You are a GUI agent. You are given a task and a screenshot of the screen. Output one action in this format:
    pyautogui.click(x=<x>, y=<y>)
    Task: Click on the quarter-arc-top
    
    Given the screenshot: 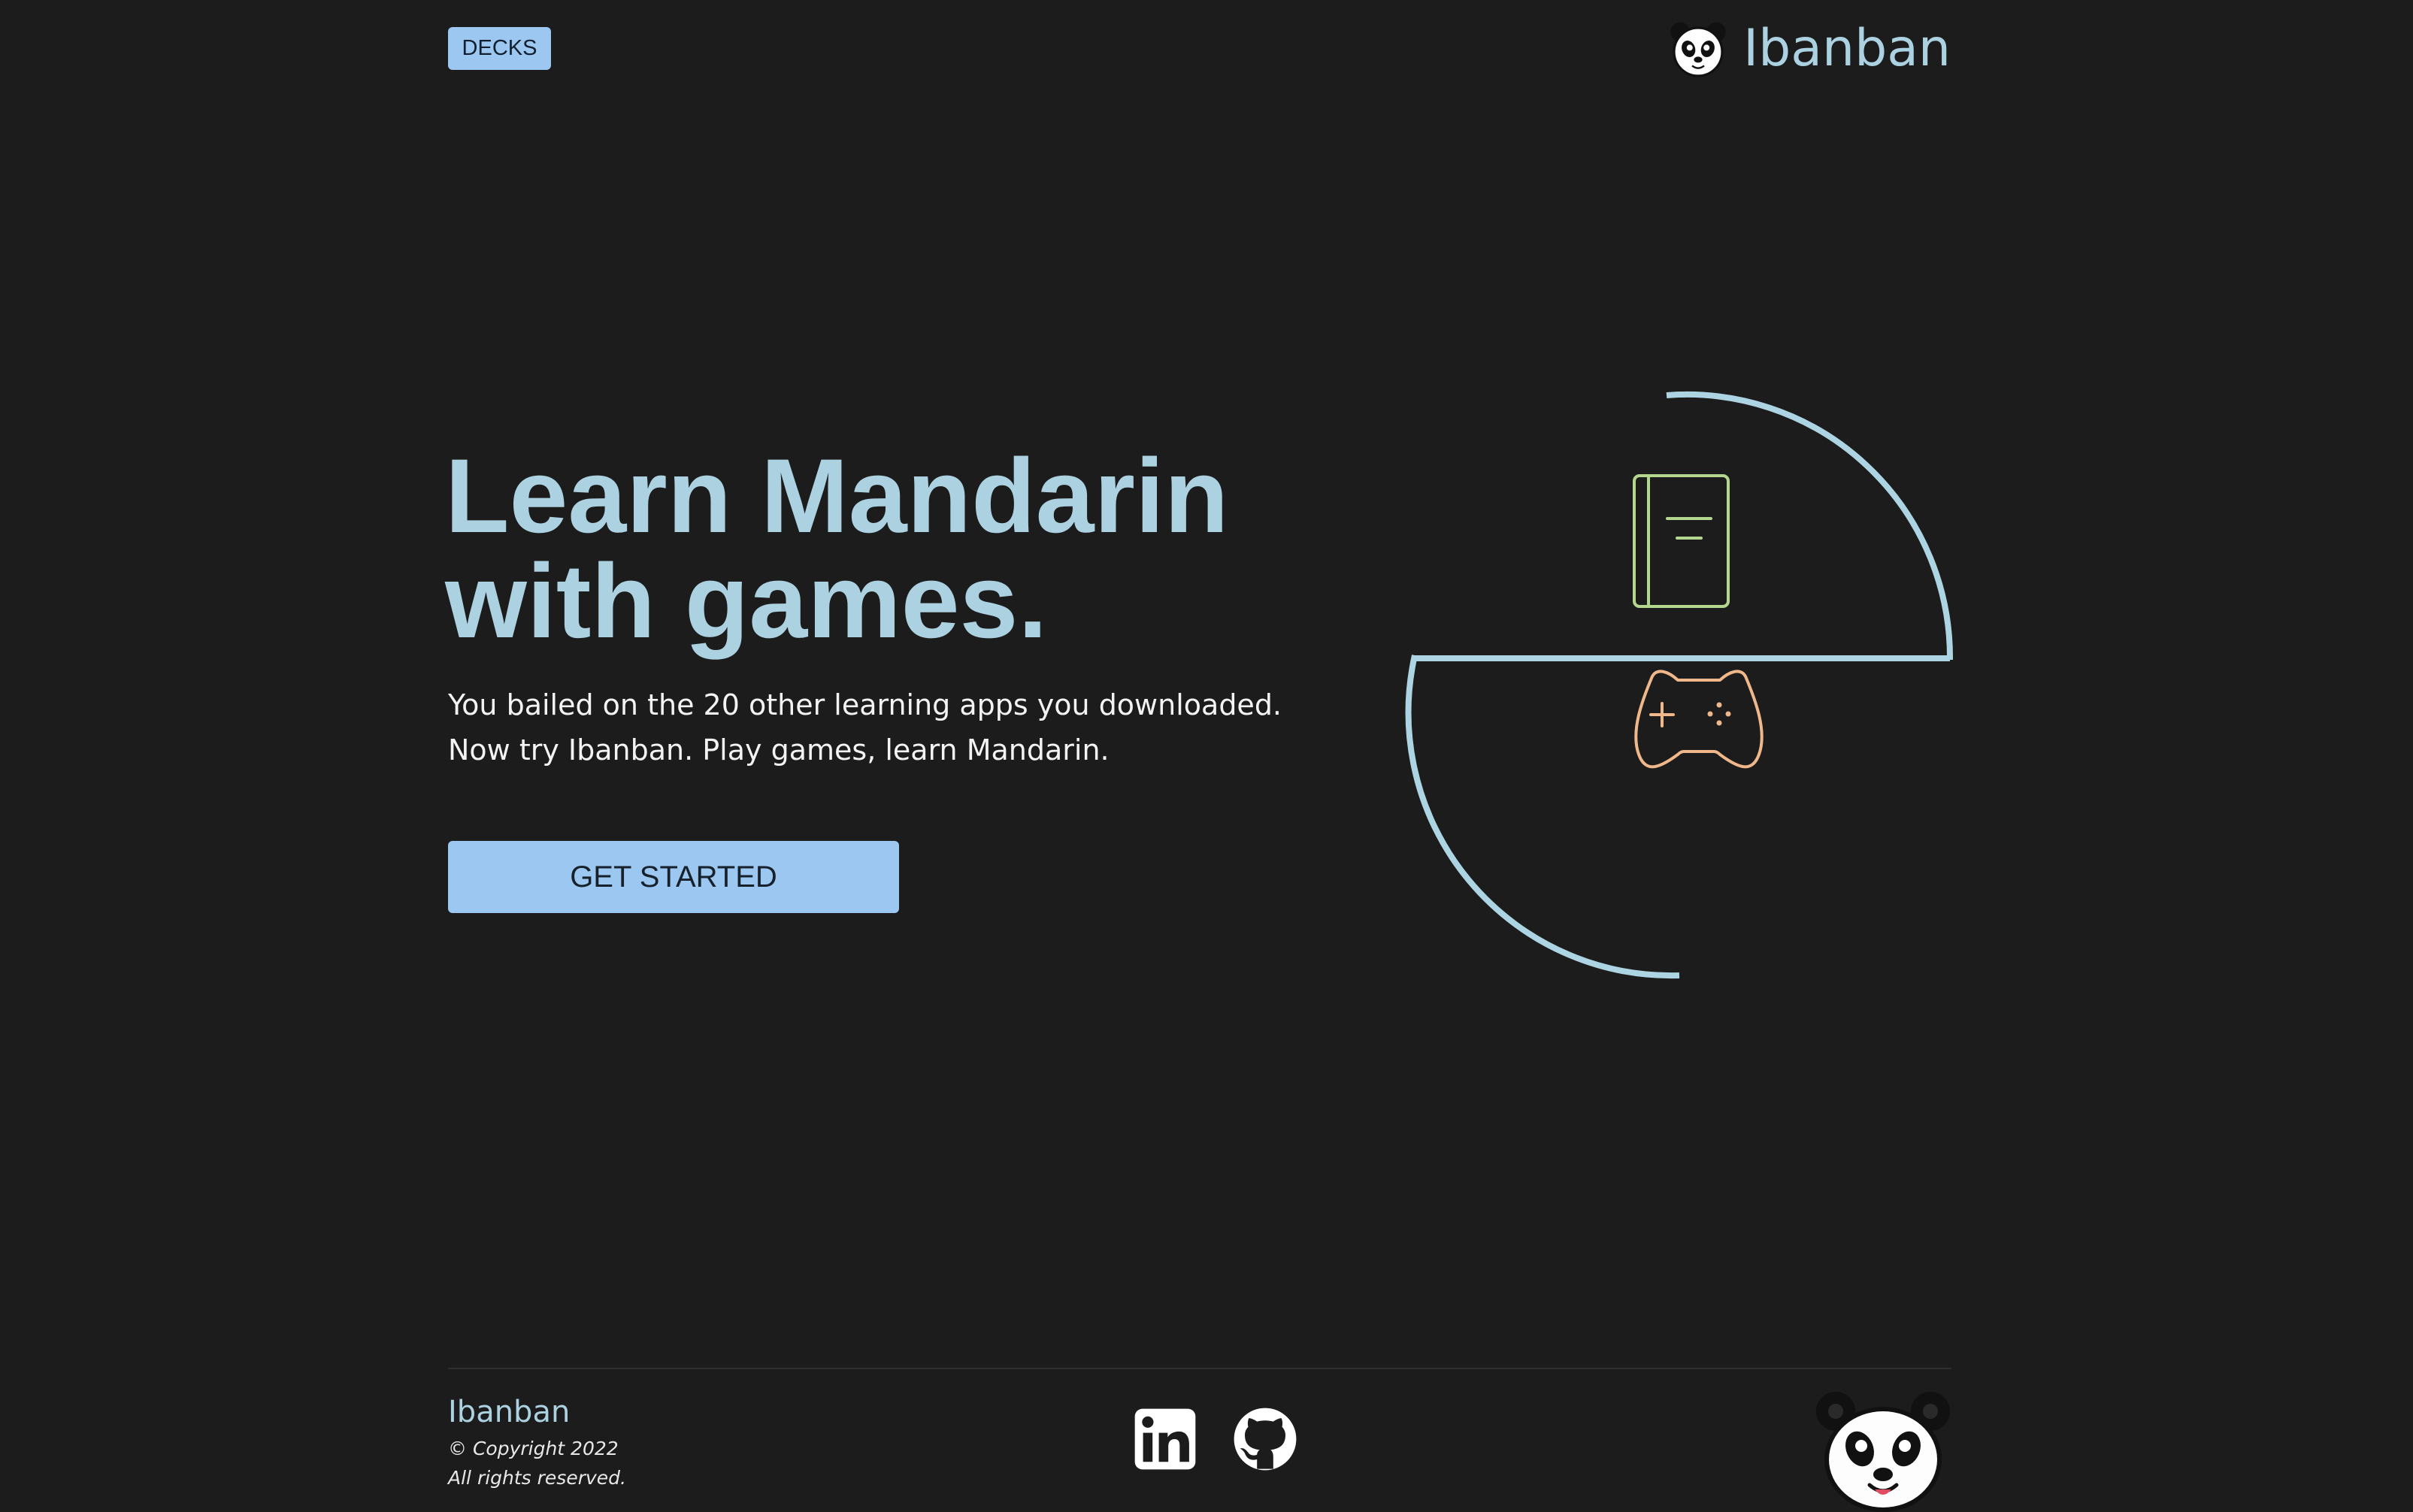 What is the action you would take?
    pyautogui.click(x=1810, y=526)
    